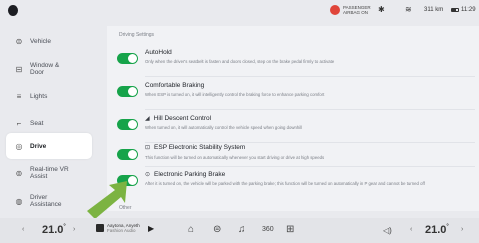  What do you see at coordinates (74, 229) in the screenshot?
I see `left-temp-up-icon: ›` at bounding box center [74, 229].